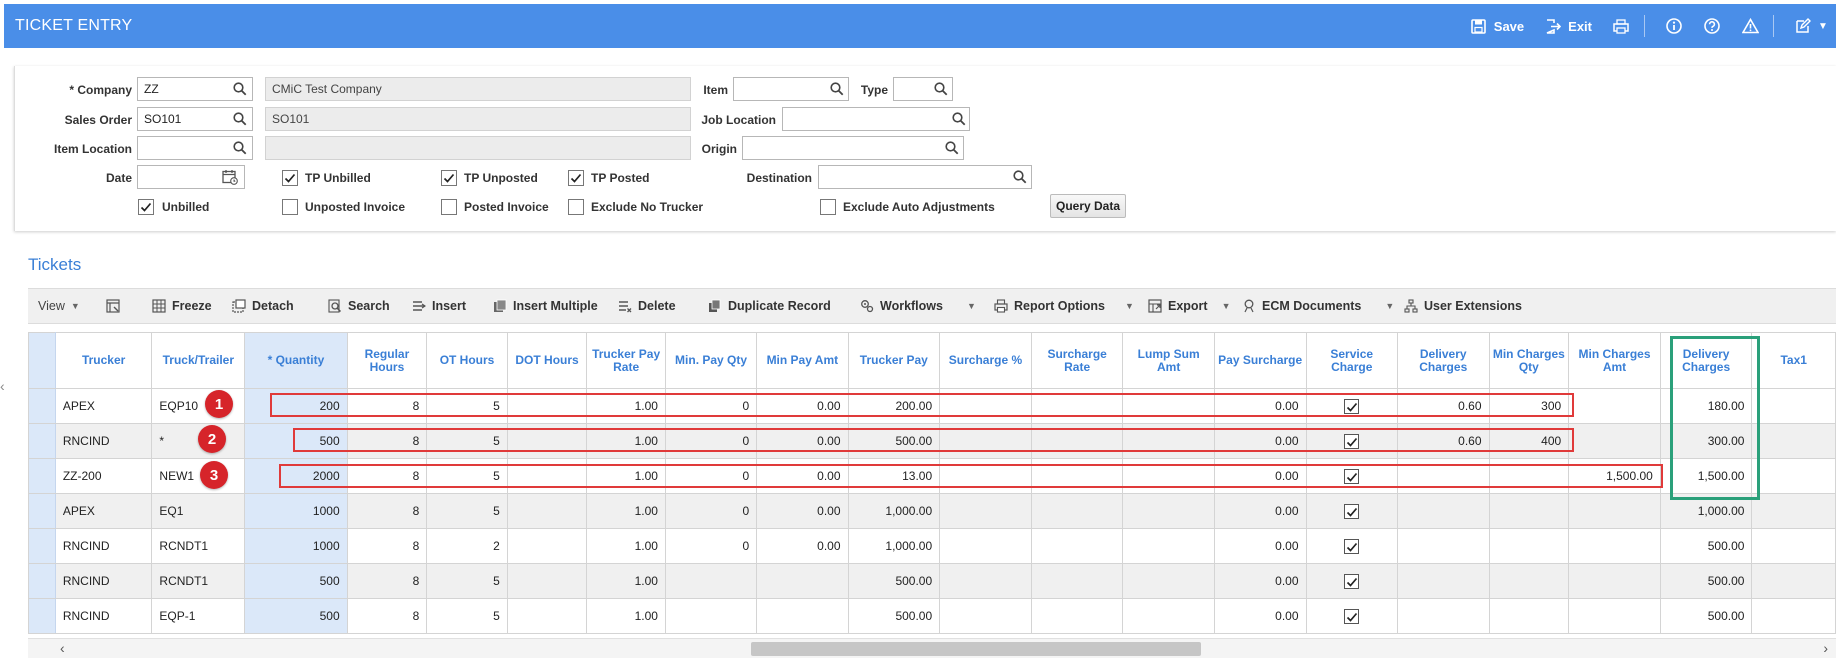  Describe the element at coordinates (802, 360) in the screenshot. I see `column-header: Min Pay Amt` at that location.